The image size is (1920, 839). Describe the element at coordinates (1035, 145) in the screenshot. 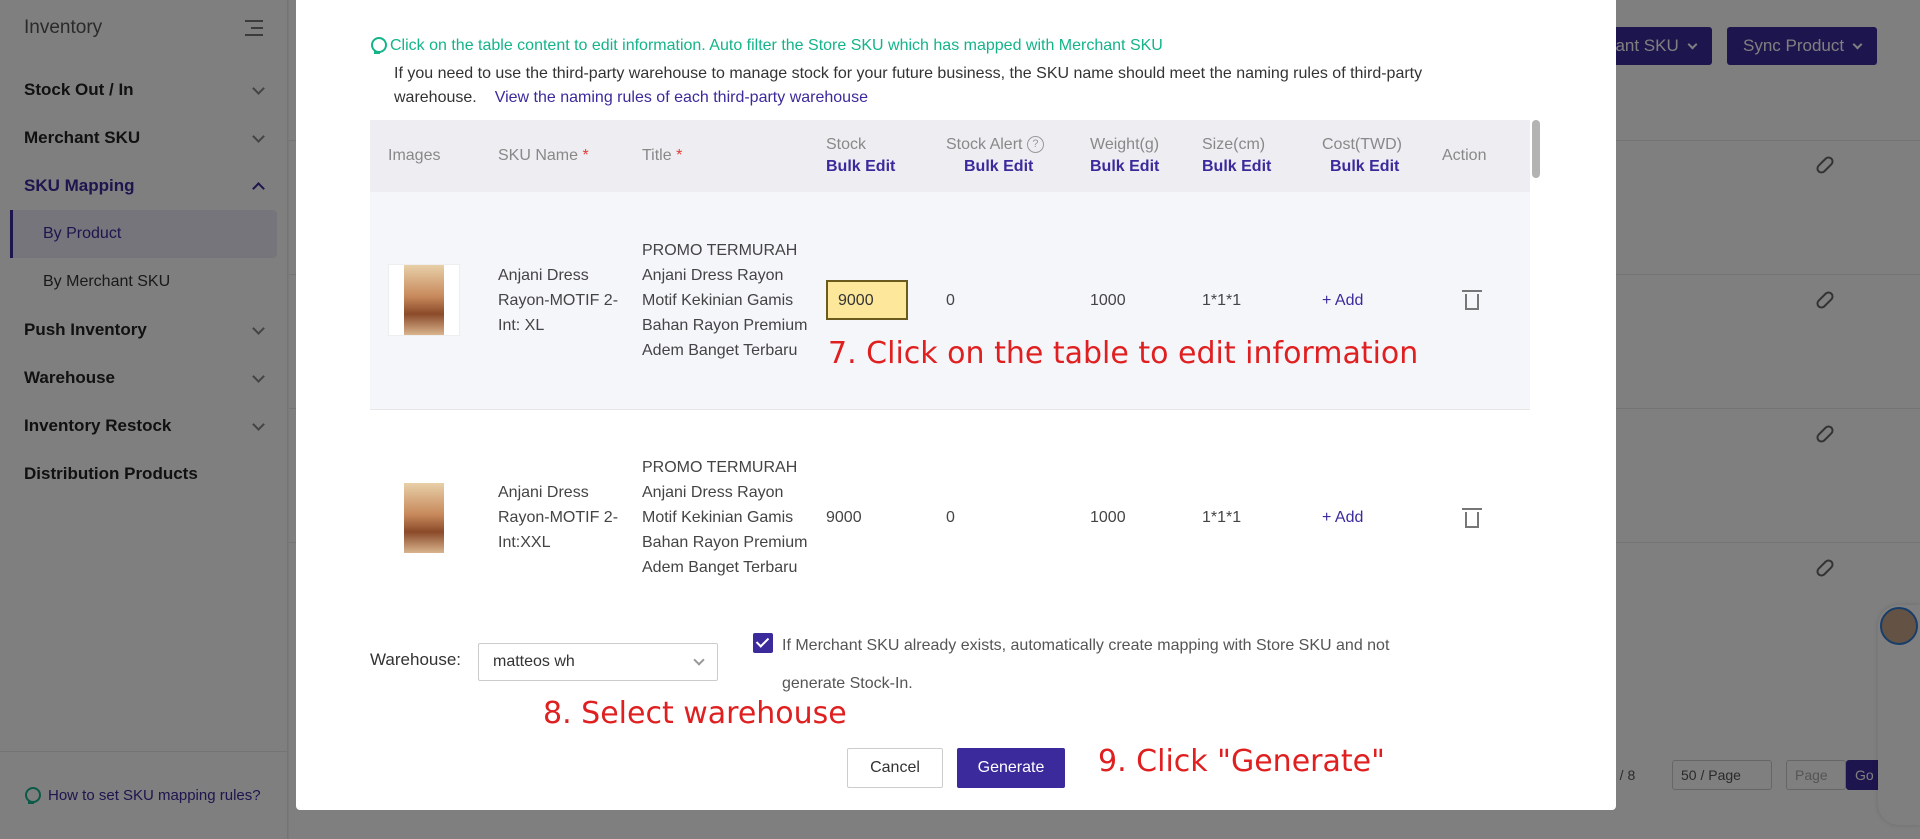

I see `help-icon: ?` at that location.